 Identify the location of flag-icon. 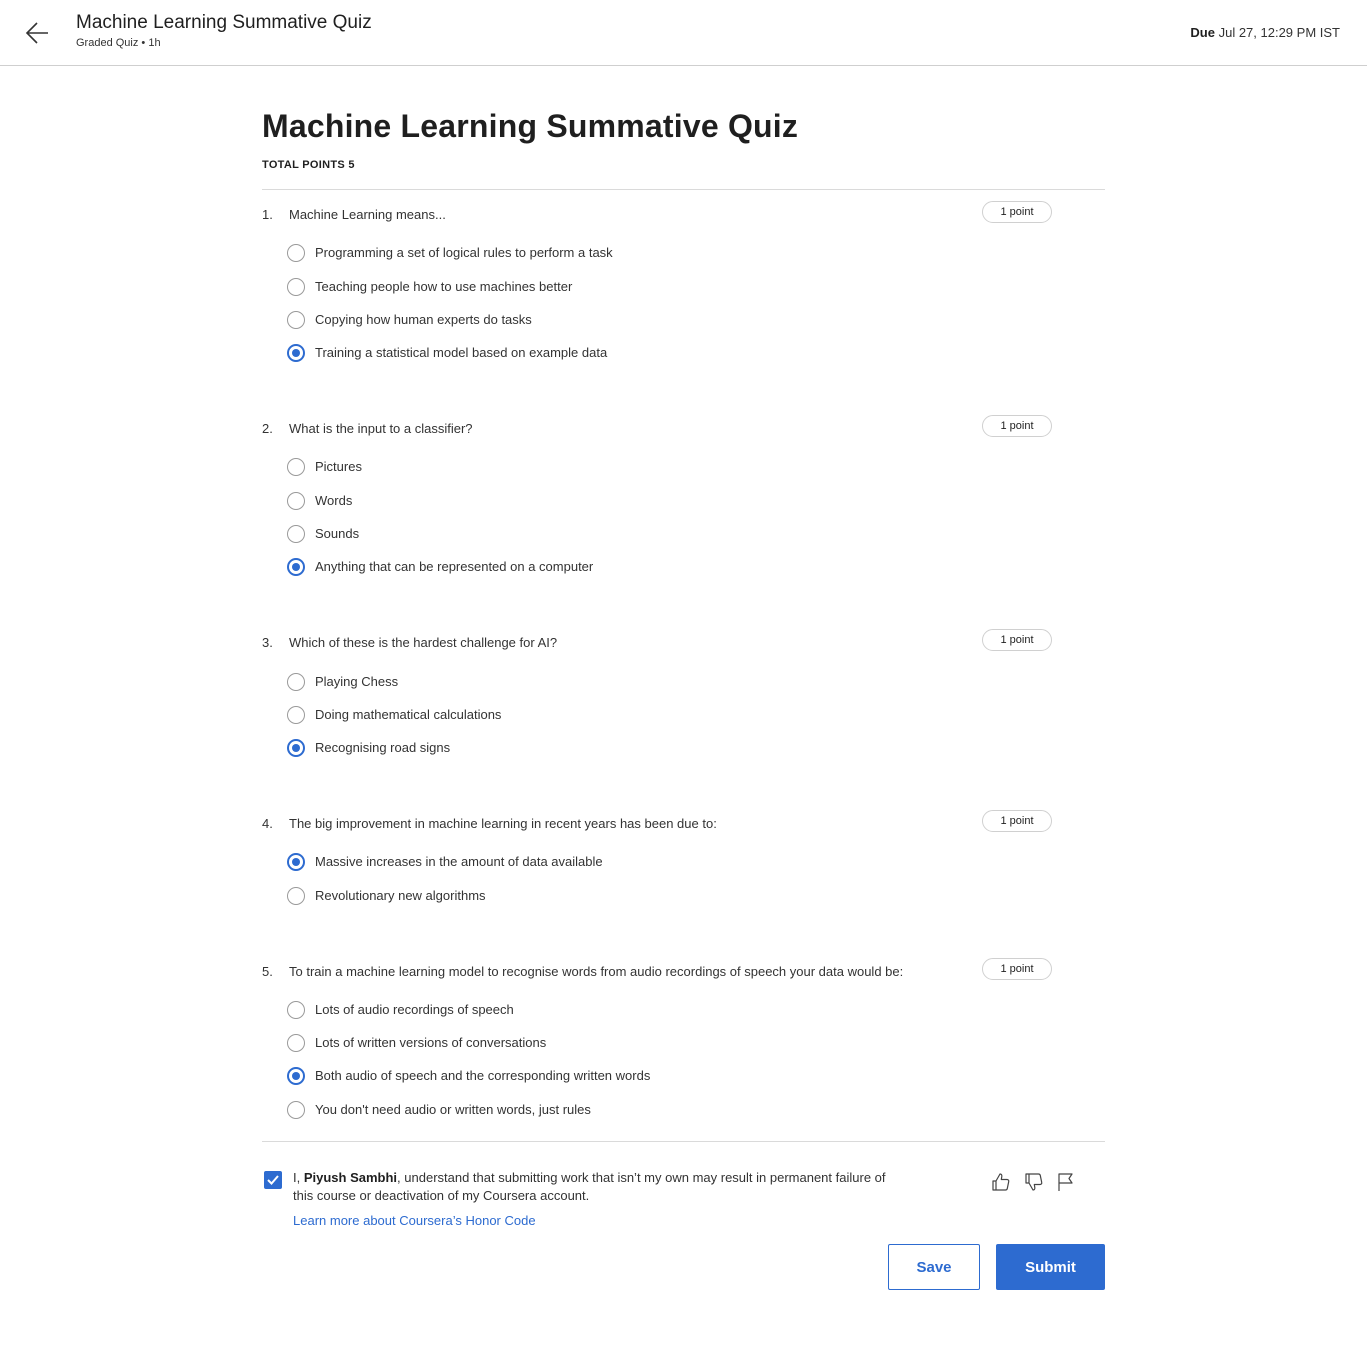
(1065, 1182).